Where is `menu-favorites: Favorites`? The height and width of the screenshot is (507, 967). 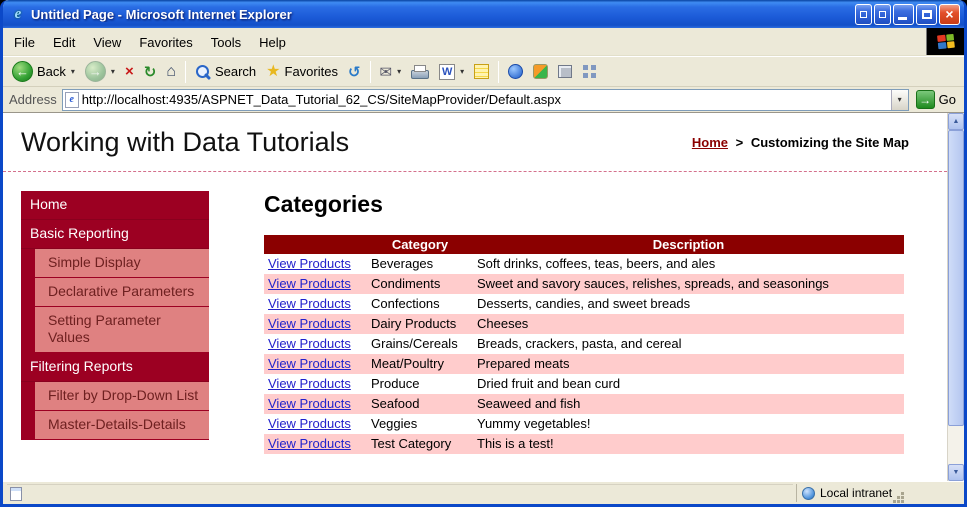
menu-favorites: Favorites is located at coordinates (165, 41).